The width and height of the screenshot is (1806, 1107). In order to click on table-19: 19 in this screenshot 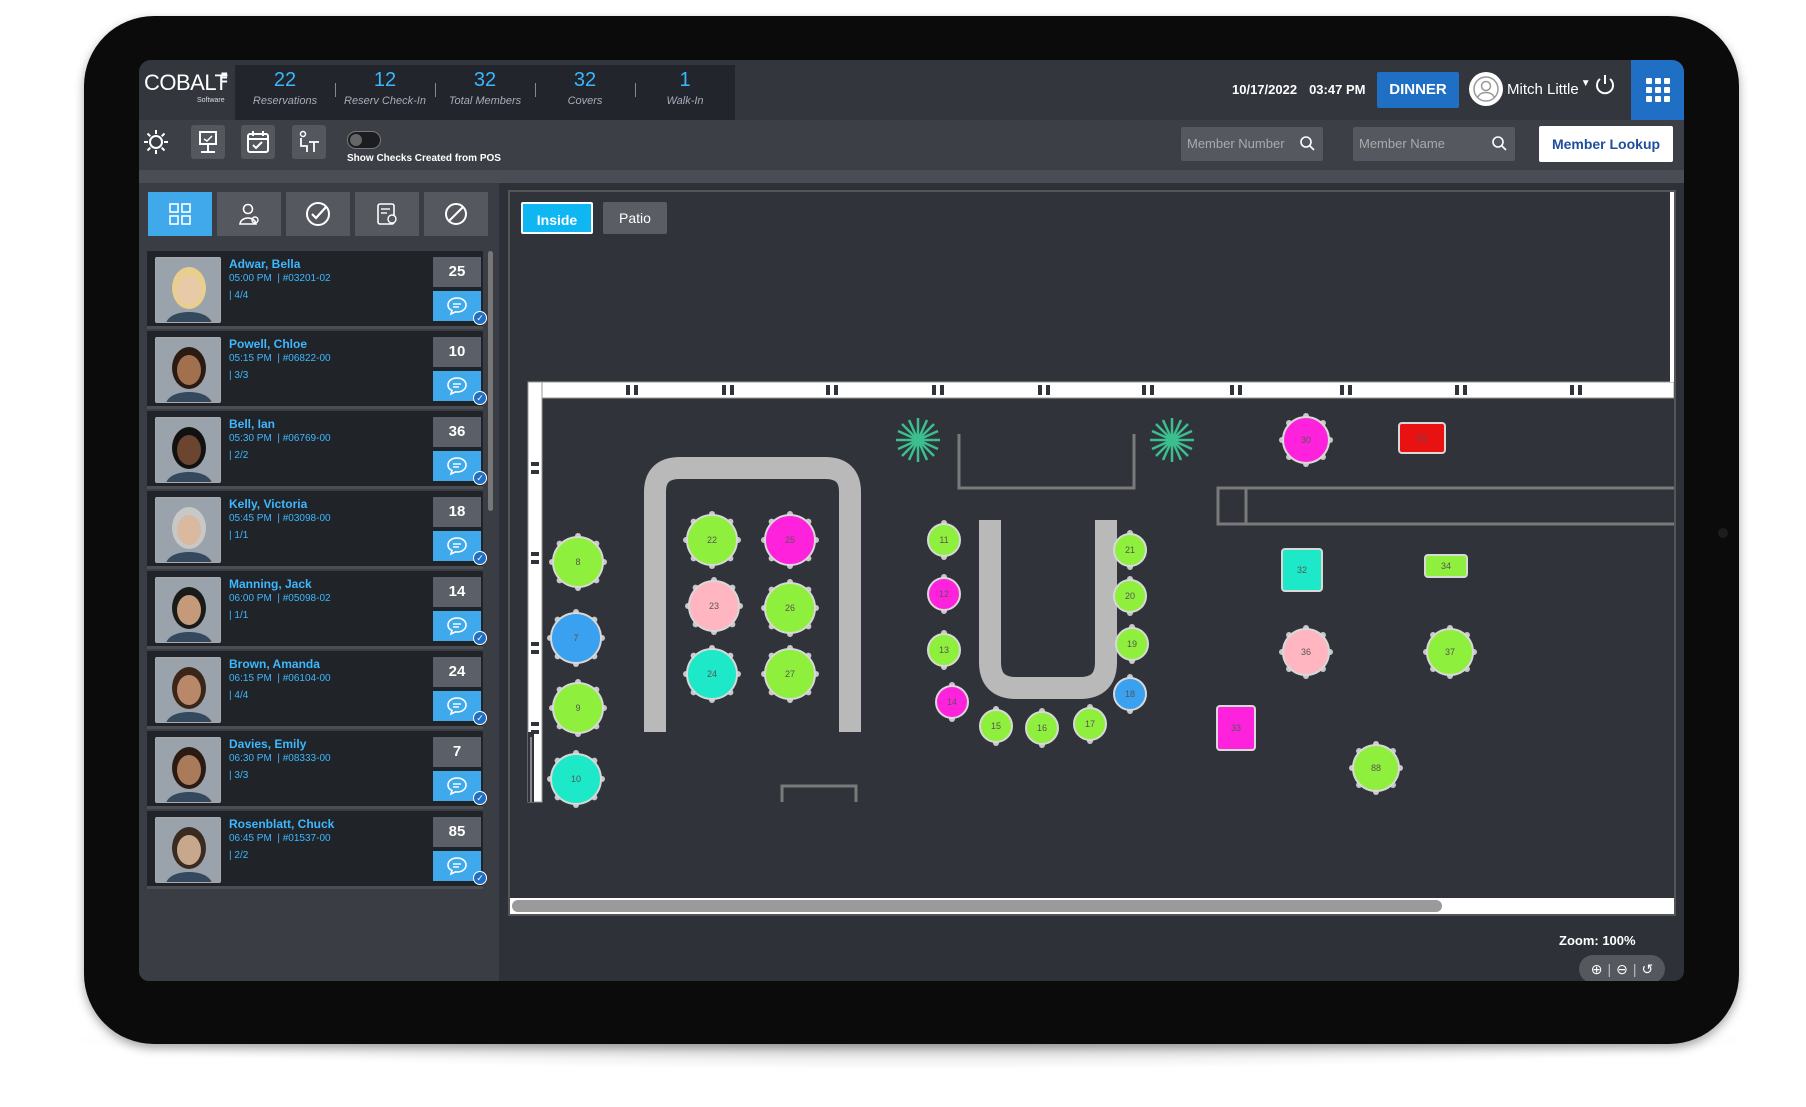, I will do `click(1132, 644)`.